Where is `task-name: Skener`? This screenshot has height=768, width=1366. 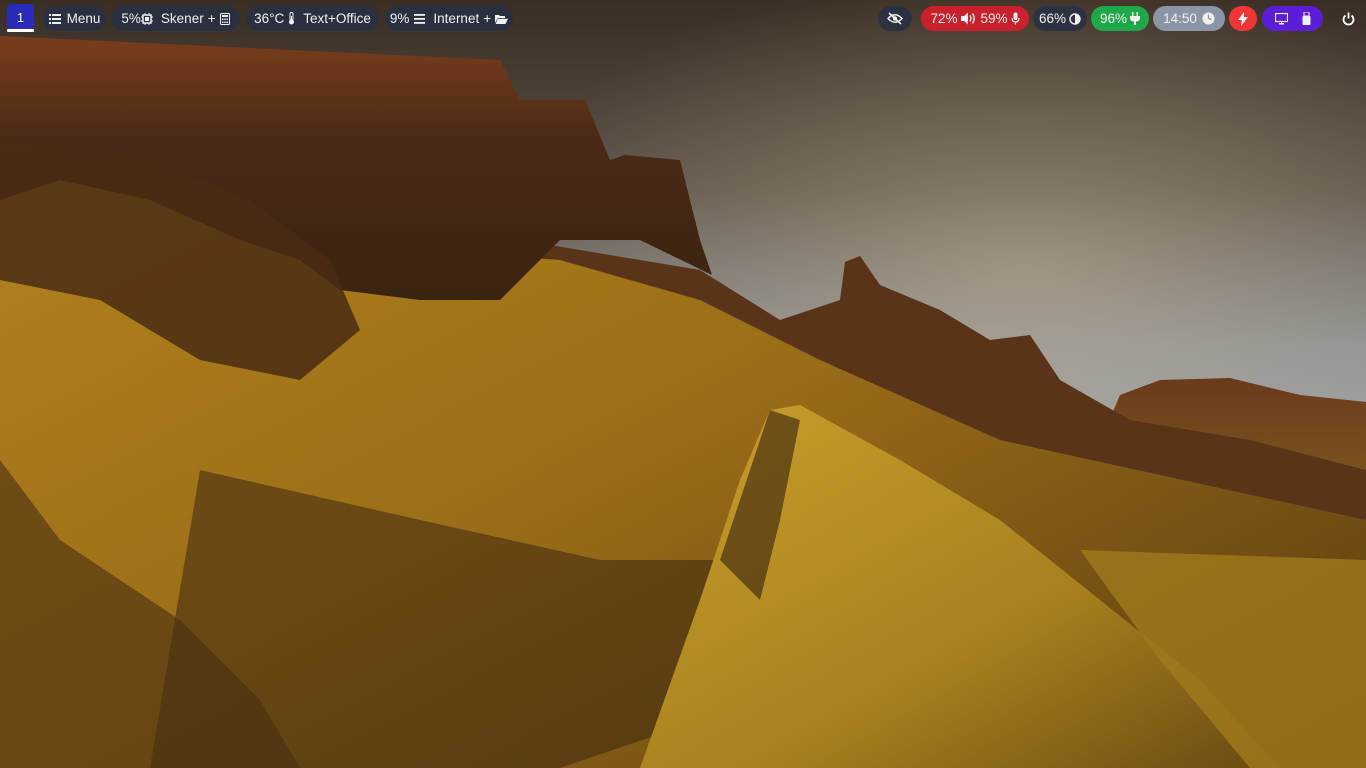 task-name: Skener is located at coordinates (182, 18).